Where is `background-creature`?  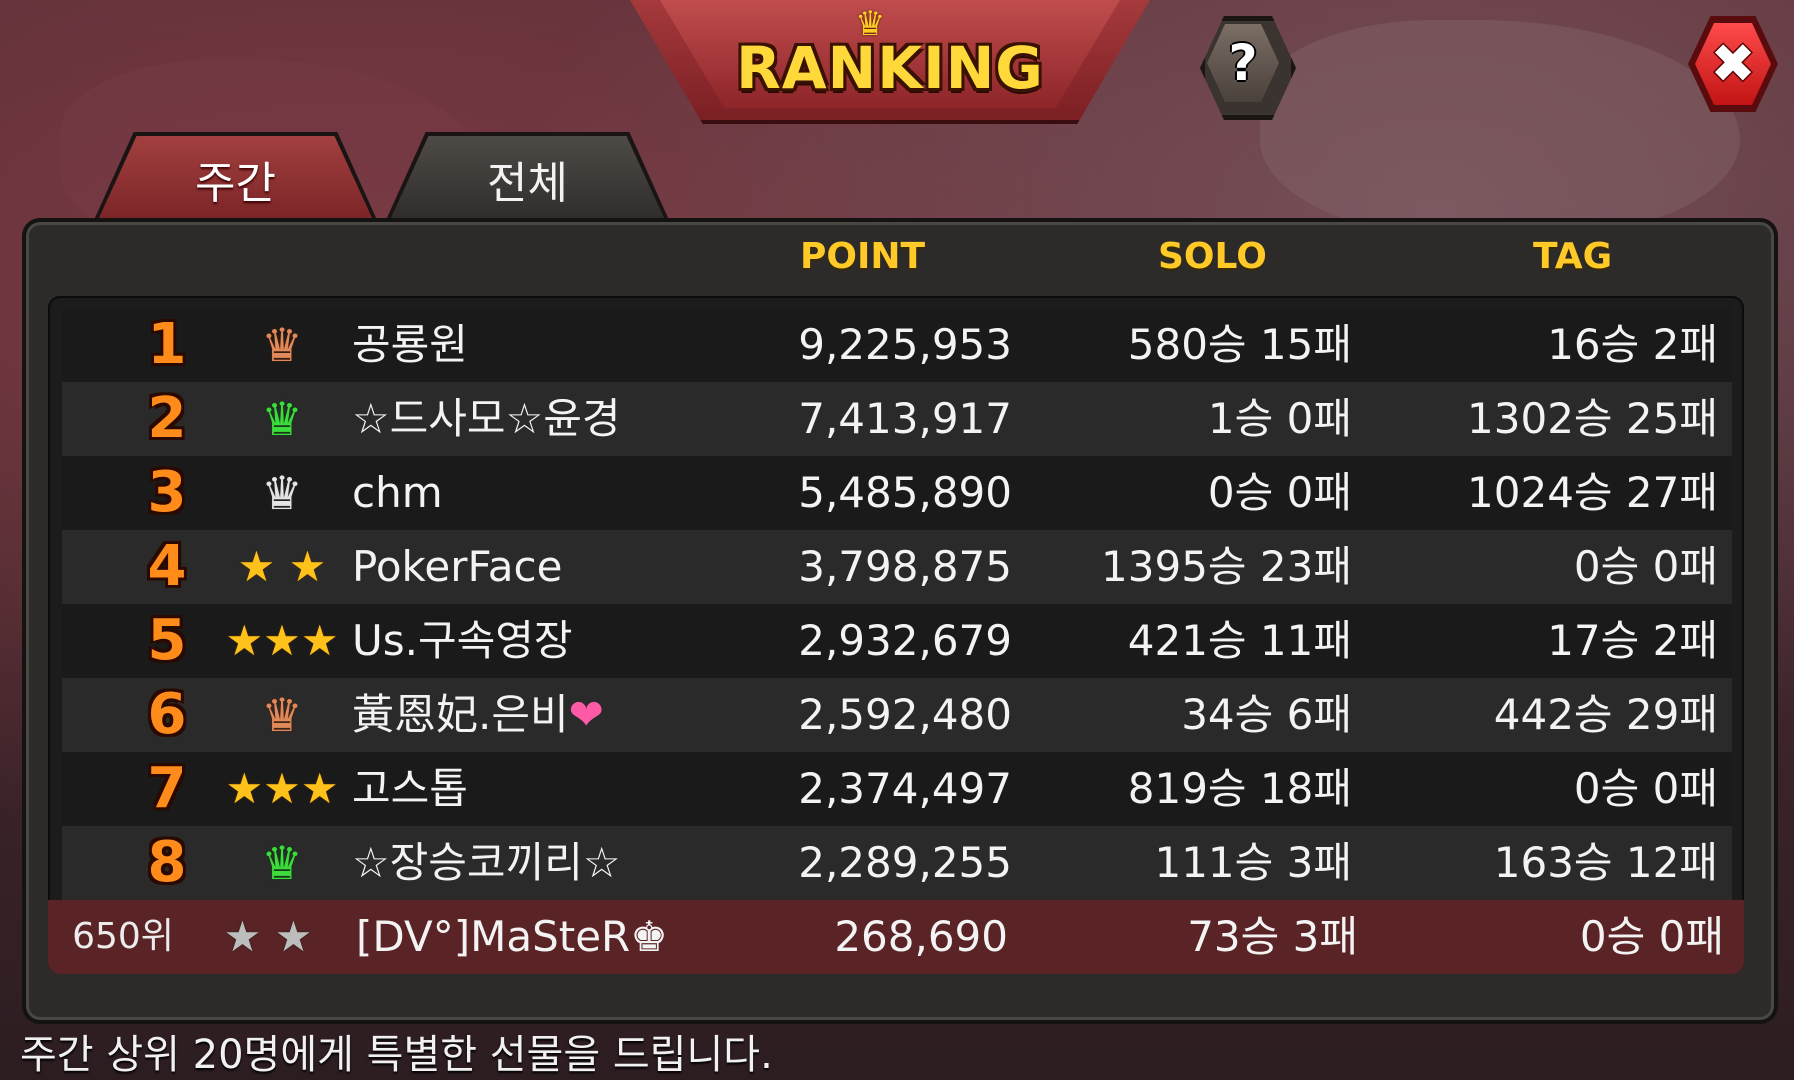 background-creature is located at coordinates (1500, 130).